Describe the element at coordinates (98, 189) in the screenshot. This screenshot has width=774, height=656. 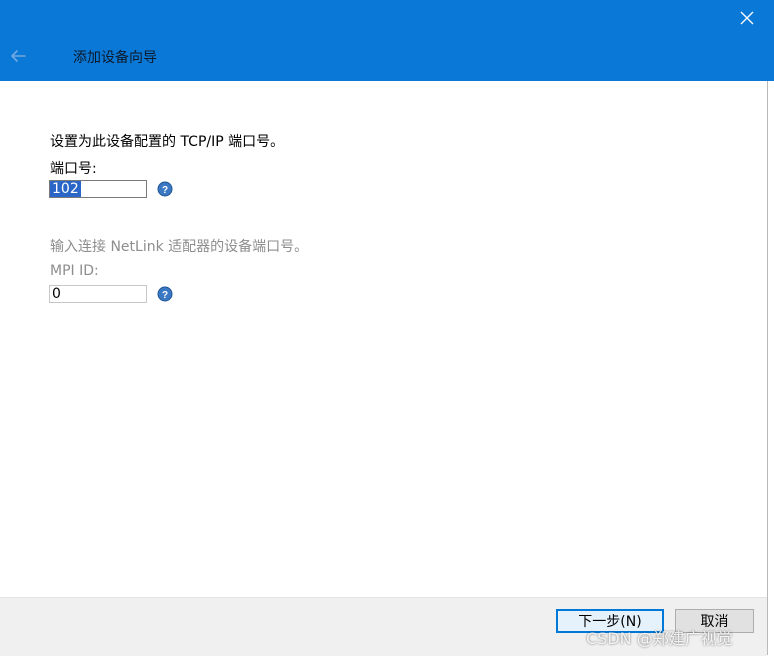
I see `port-input: 102` at that location.